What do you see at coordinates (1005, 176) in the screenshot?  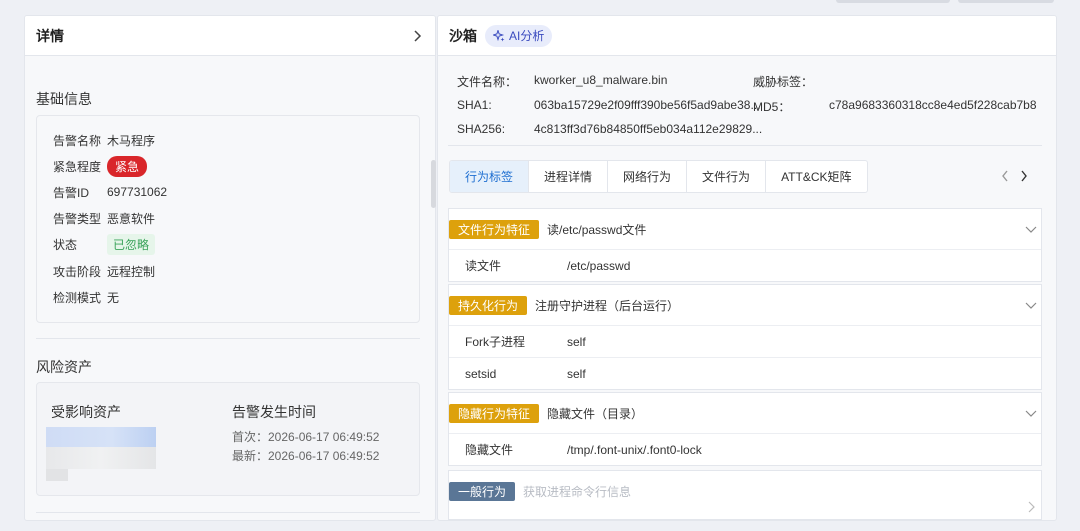 I see `chevron-left-icon` at bounding box center [1005, 176].